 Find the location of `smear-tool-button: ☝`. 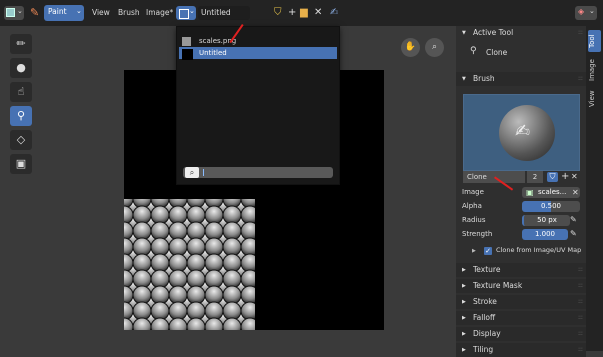

smear-tool-button: ☝ is located at coordinates (21, 92).